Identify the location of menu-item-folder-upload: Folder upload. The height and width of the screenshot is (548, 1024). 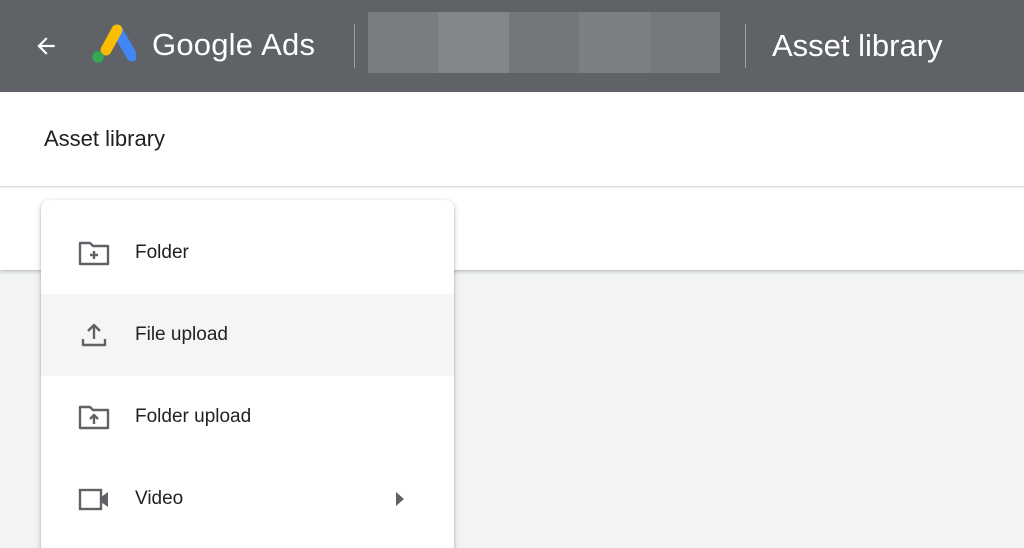
(247, 417).